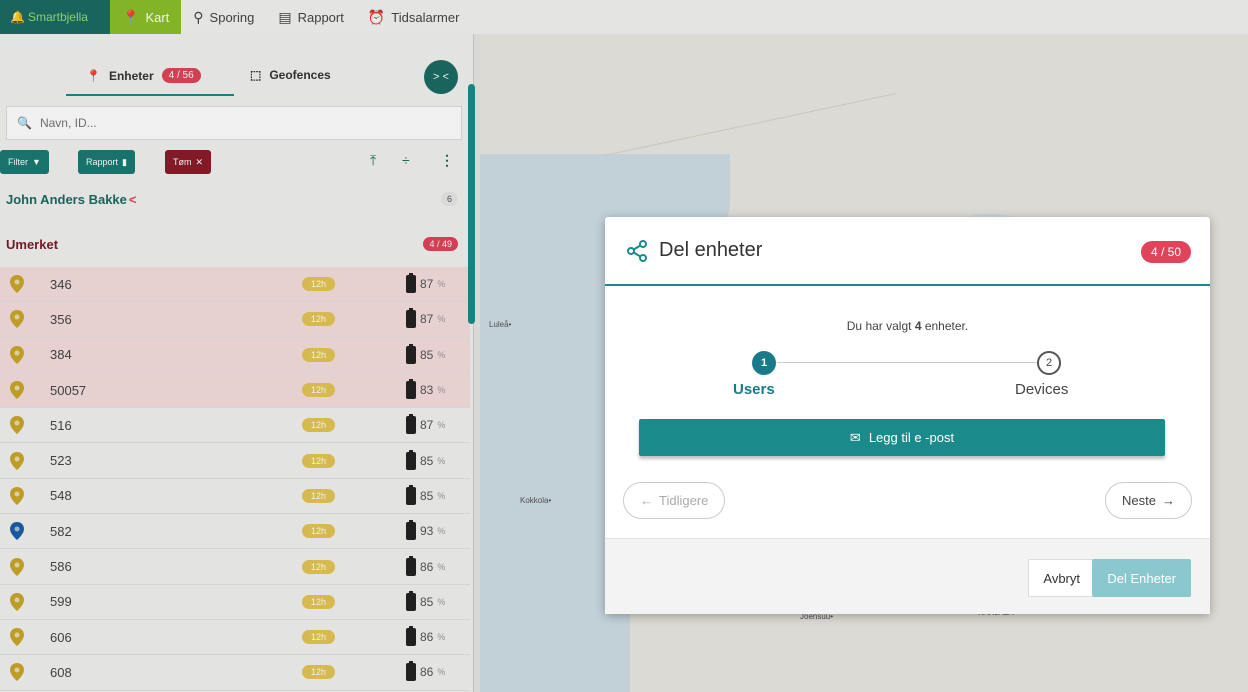  I want to click on share-icon, so click(637, 250).